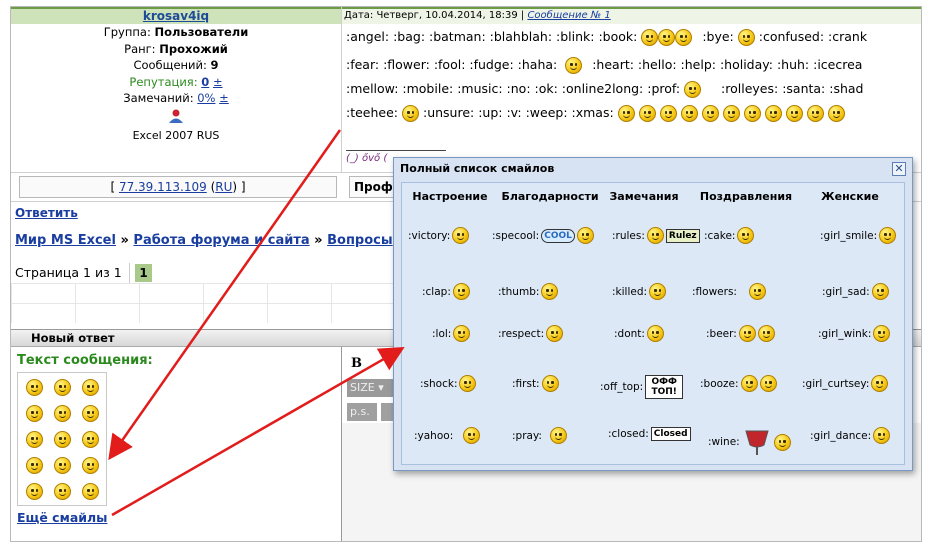  Describe the element at coordinates (792, 88) in the screenshot. I see `smiley-codes-7: :rolleyes: :santa: :shad` at that location.